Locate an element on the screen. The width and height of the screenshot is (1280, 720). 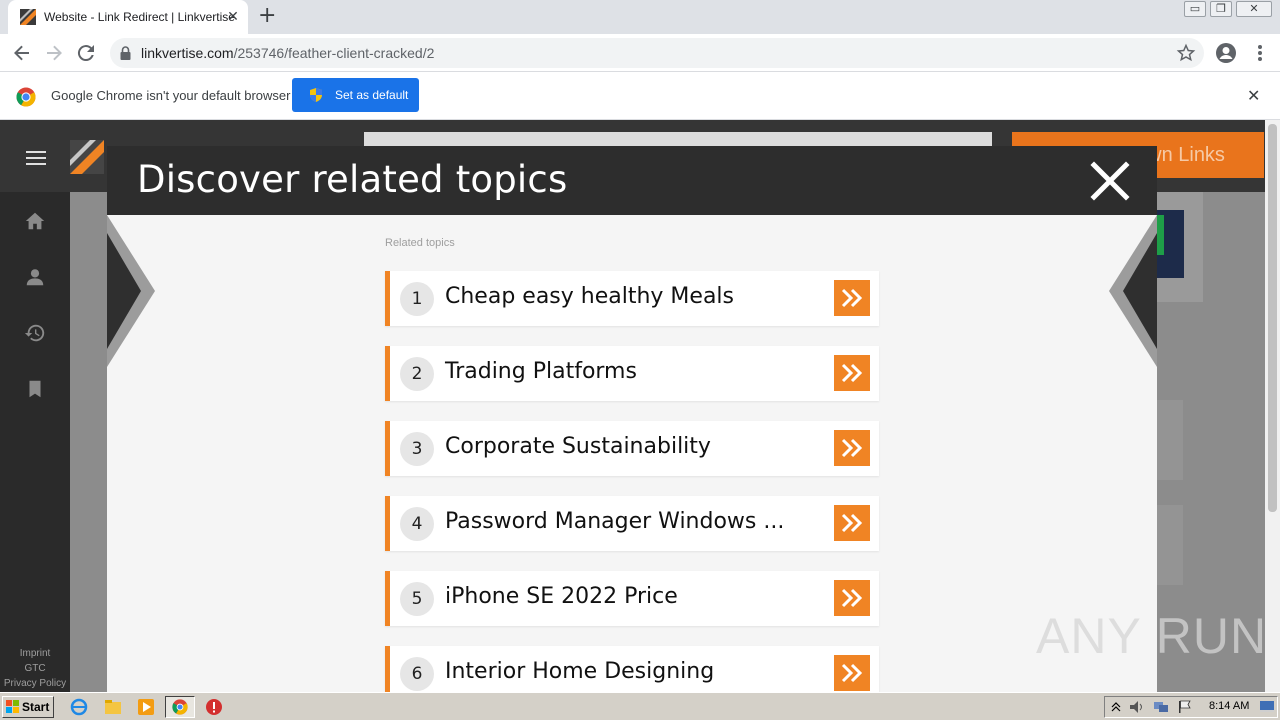
topic-label: Corporate Sustainability is located at coordinates (578, 446).